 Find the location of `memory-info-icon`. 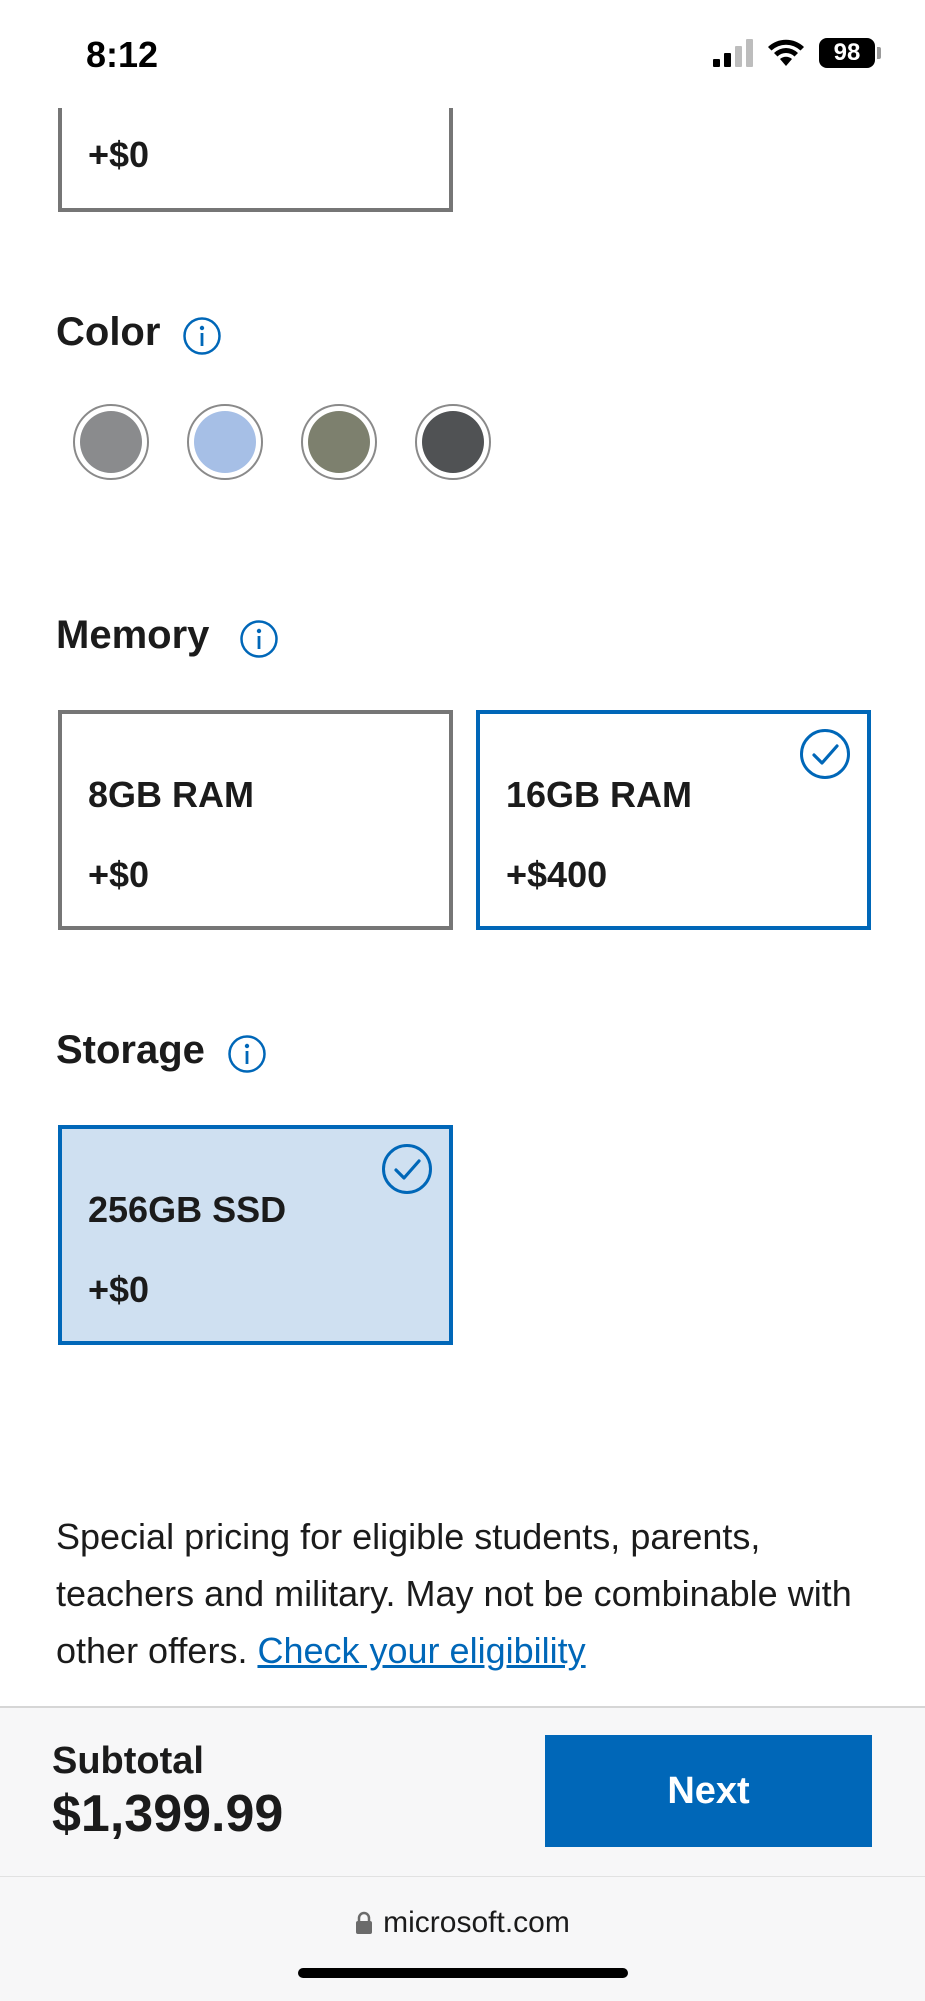

memory-info-icon is located at coordinates (259, 639).